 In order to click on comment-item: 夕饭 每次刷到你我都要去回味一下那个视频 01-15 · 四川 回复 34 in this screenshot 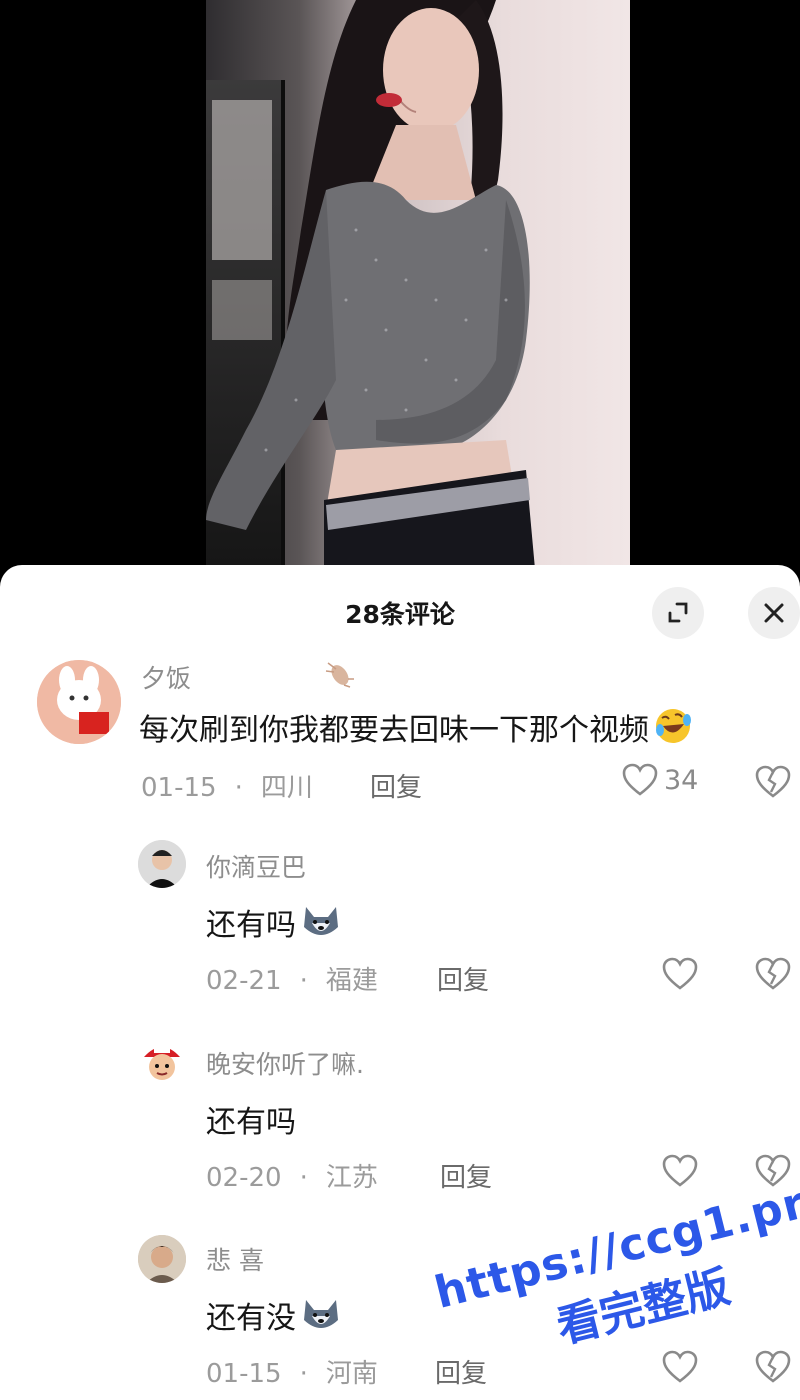, I will do `click(400, 735)`.